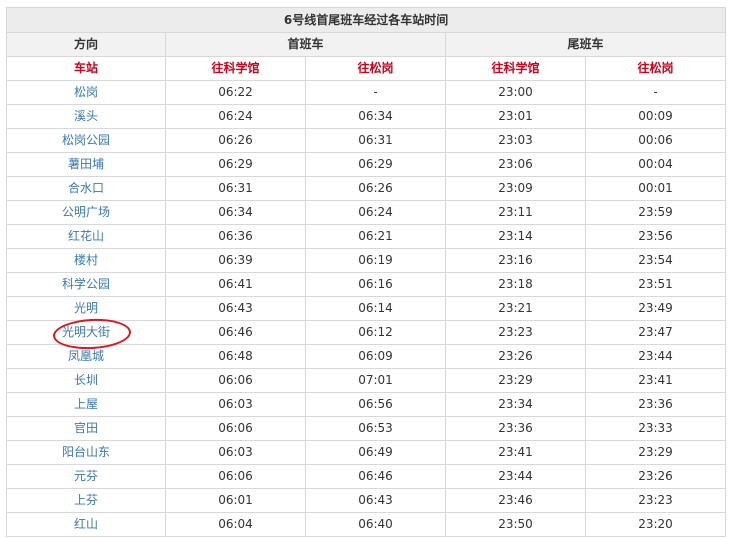 Image resolution: width=745 pixels, height=538 pixels. What do you see at coordinates (86, 428) in the screenshot?
I see `station-cell: 官田` at bounding box center [86, 428].